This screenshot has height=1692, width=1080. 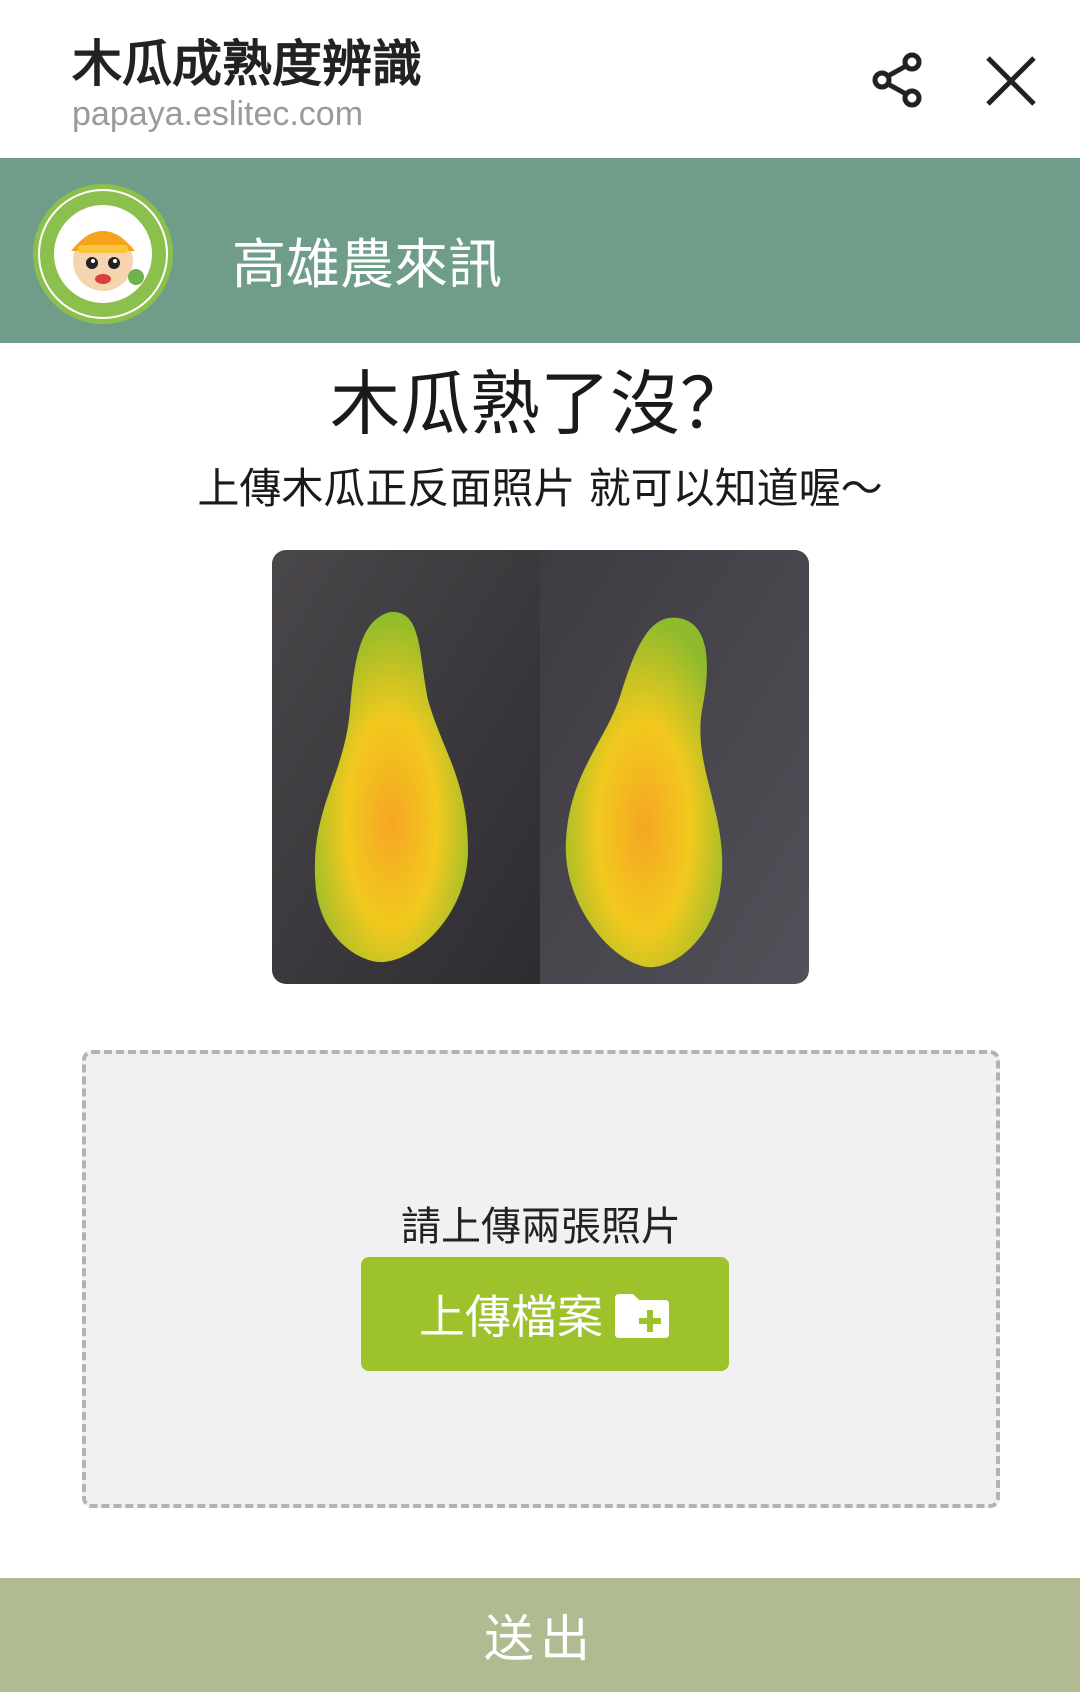 I want to click on close-icon, so click(x=1011, y=81).